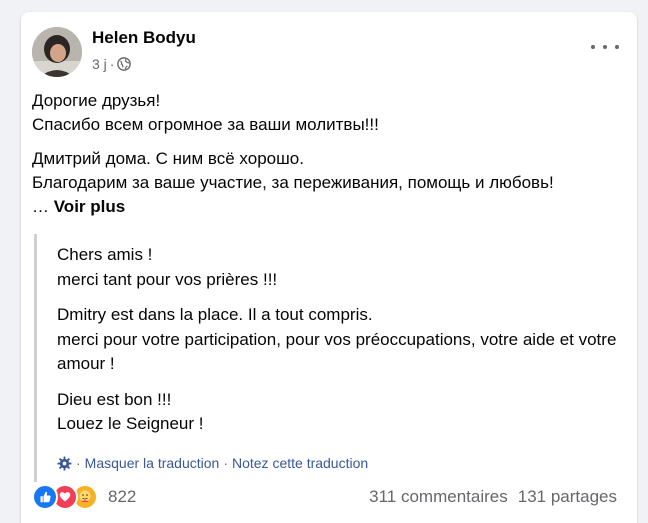 The height and width of the screenshot is (523, 648). What do you see at coordinates (152, 463) in the screenshot?
I see `hide-translation-link: Masquer la traduction` at bounding box center [152, 463].